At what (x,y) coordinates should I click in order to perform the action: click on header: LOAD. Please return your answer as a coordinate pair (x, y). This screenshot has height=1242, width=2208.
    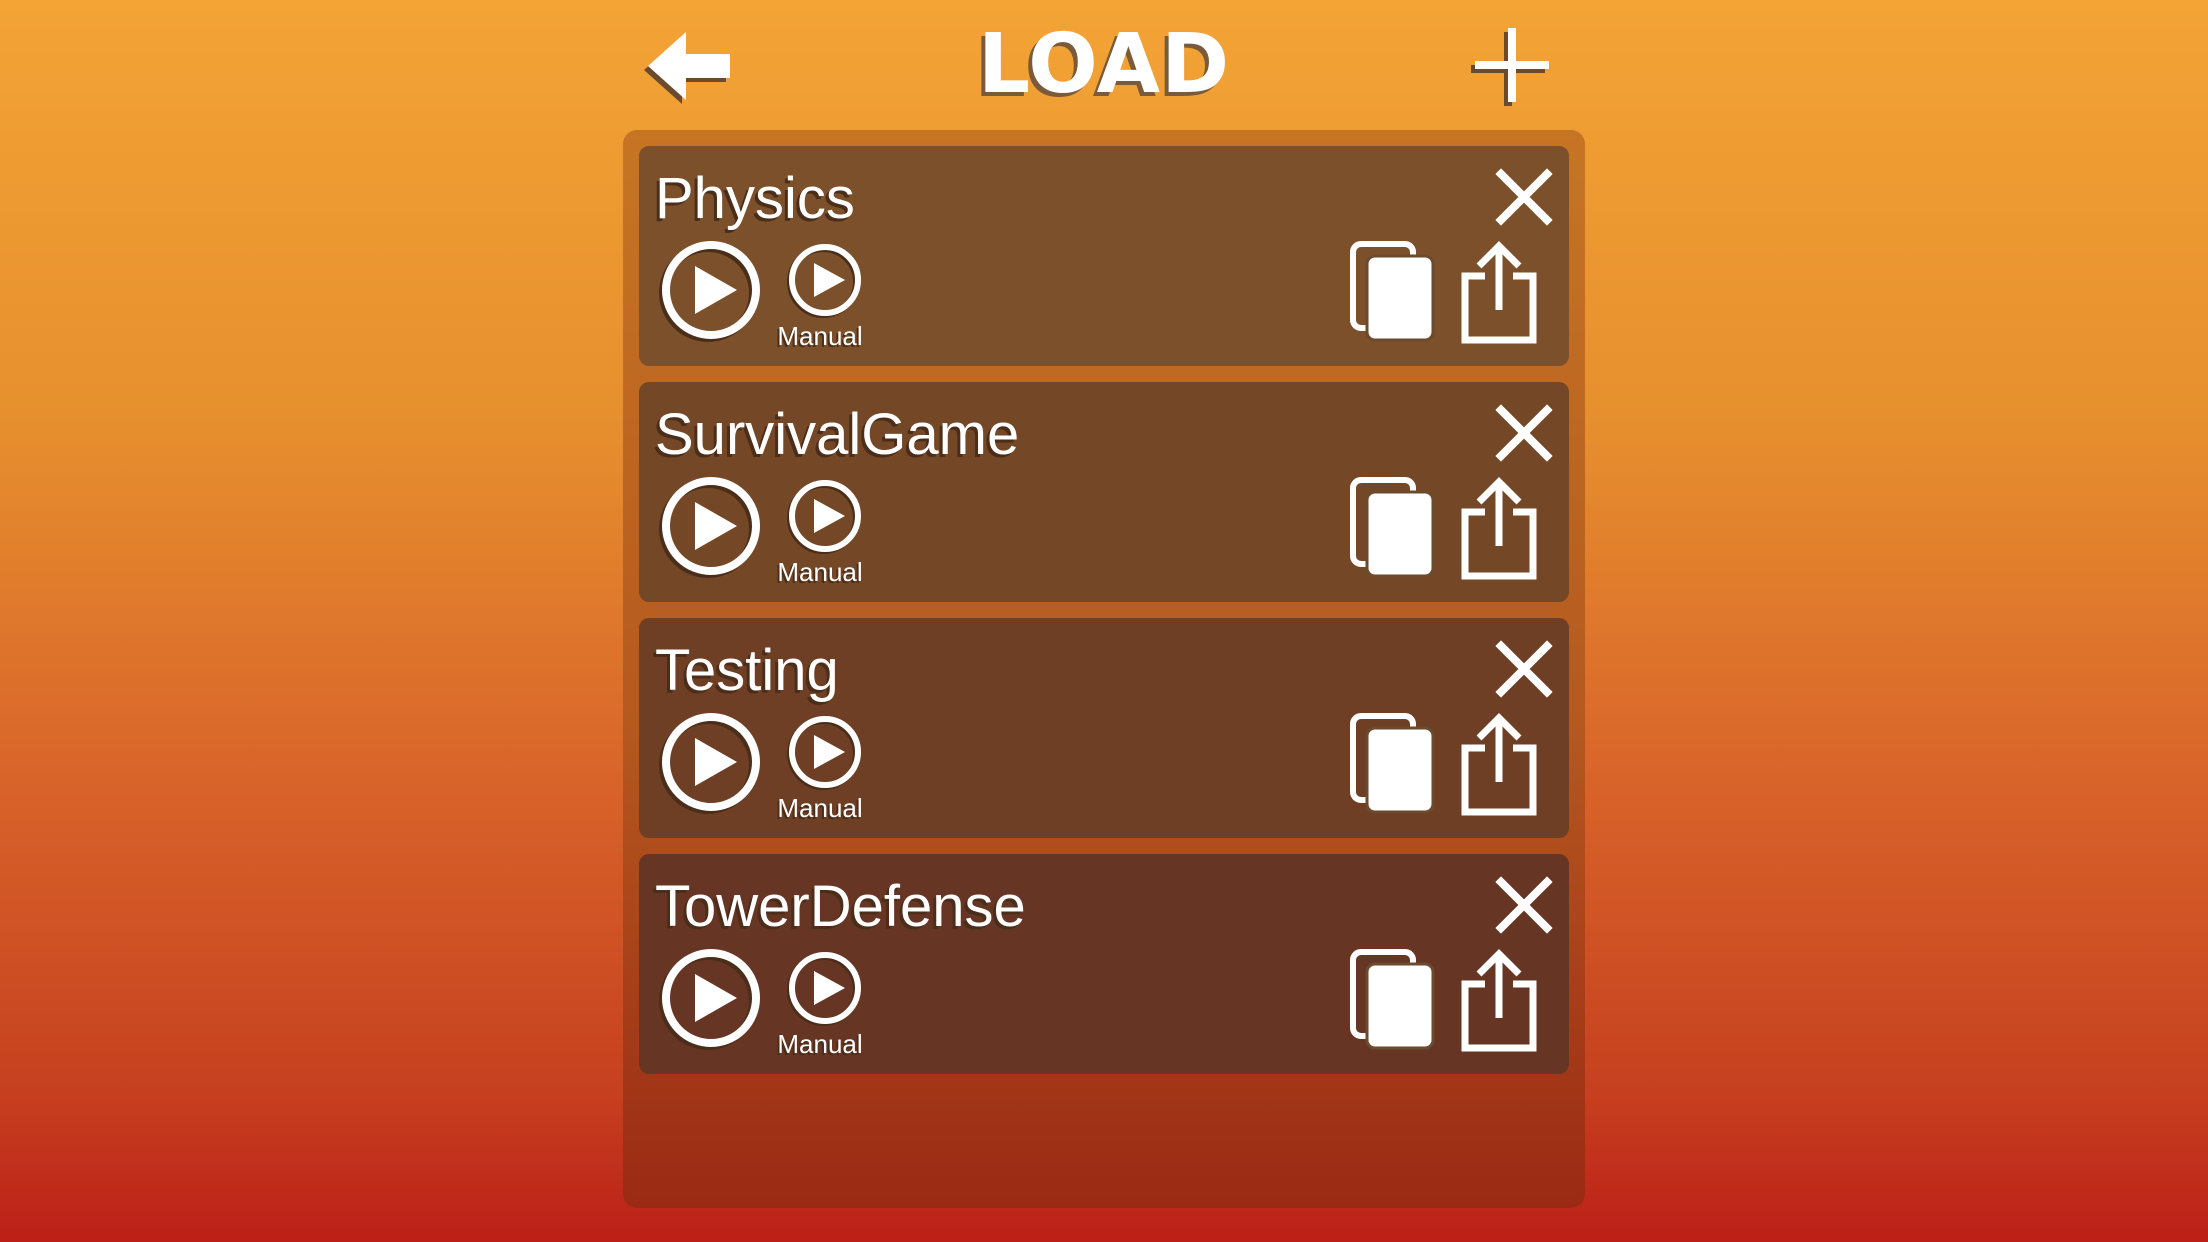
    Looking at the image, I should click on (1104, 65).